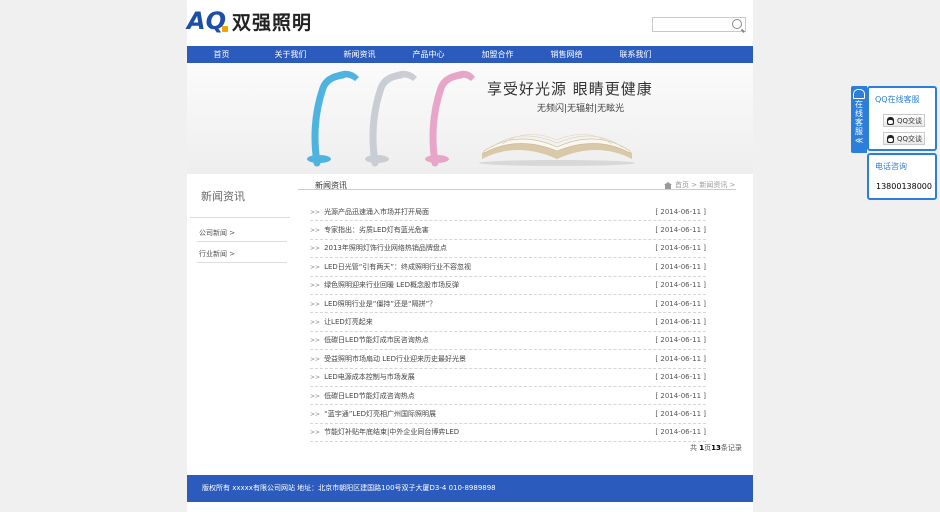  Describe the element at coordinates (290, 54) in the screenshot. I see `nav-item-about: 关于我们` at that location.